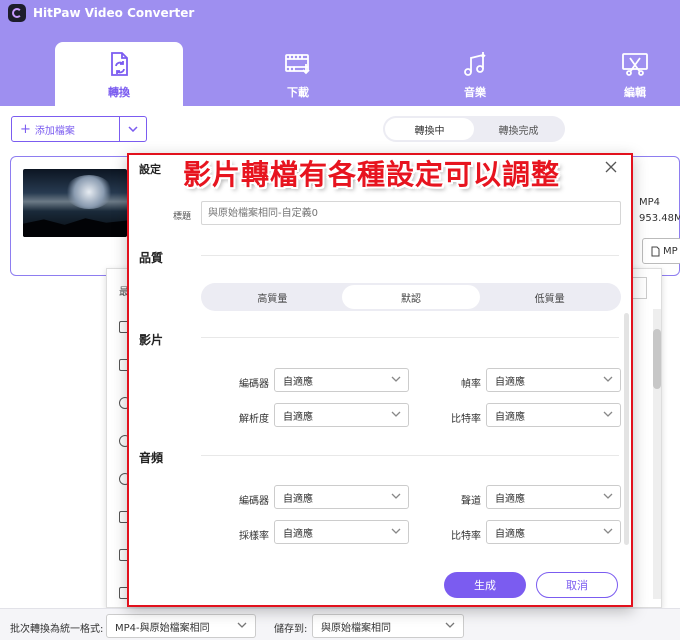 The height and width of the screenshot is (640, 680). Describe the element at coordinates (57, 629) in the screenshot. I see `batch-convert-label: 批次轉換為統一格式:` at that location.